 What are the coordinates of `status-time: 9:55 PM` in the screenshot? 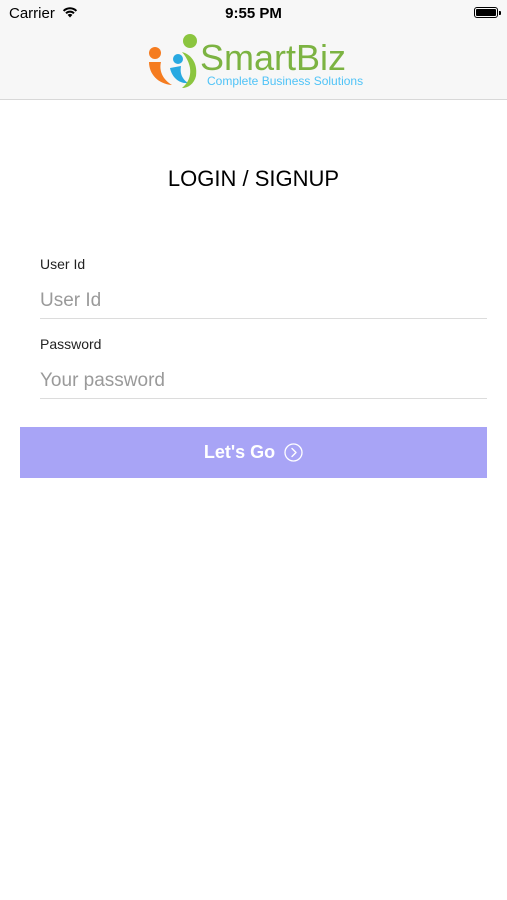 It's located at (253, 13).